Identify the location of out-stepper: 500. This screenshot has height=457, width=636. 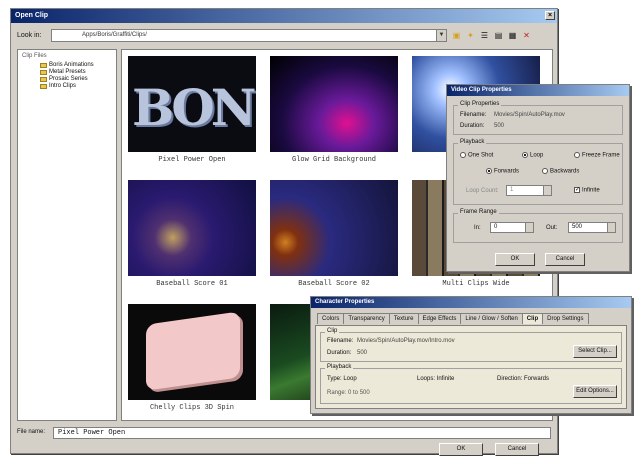
(592, 227).